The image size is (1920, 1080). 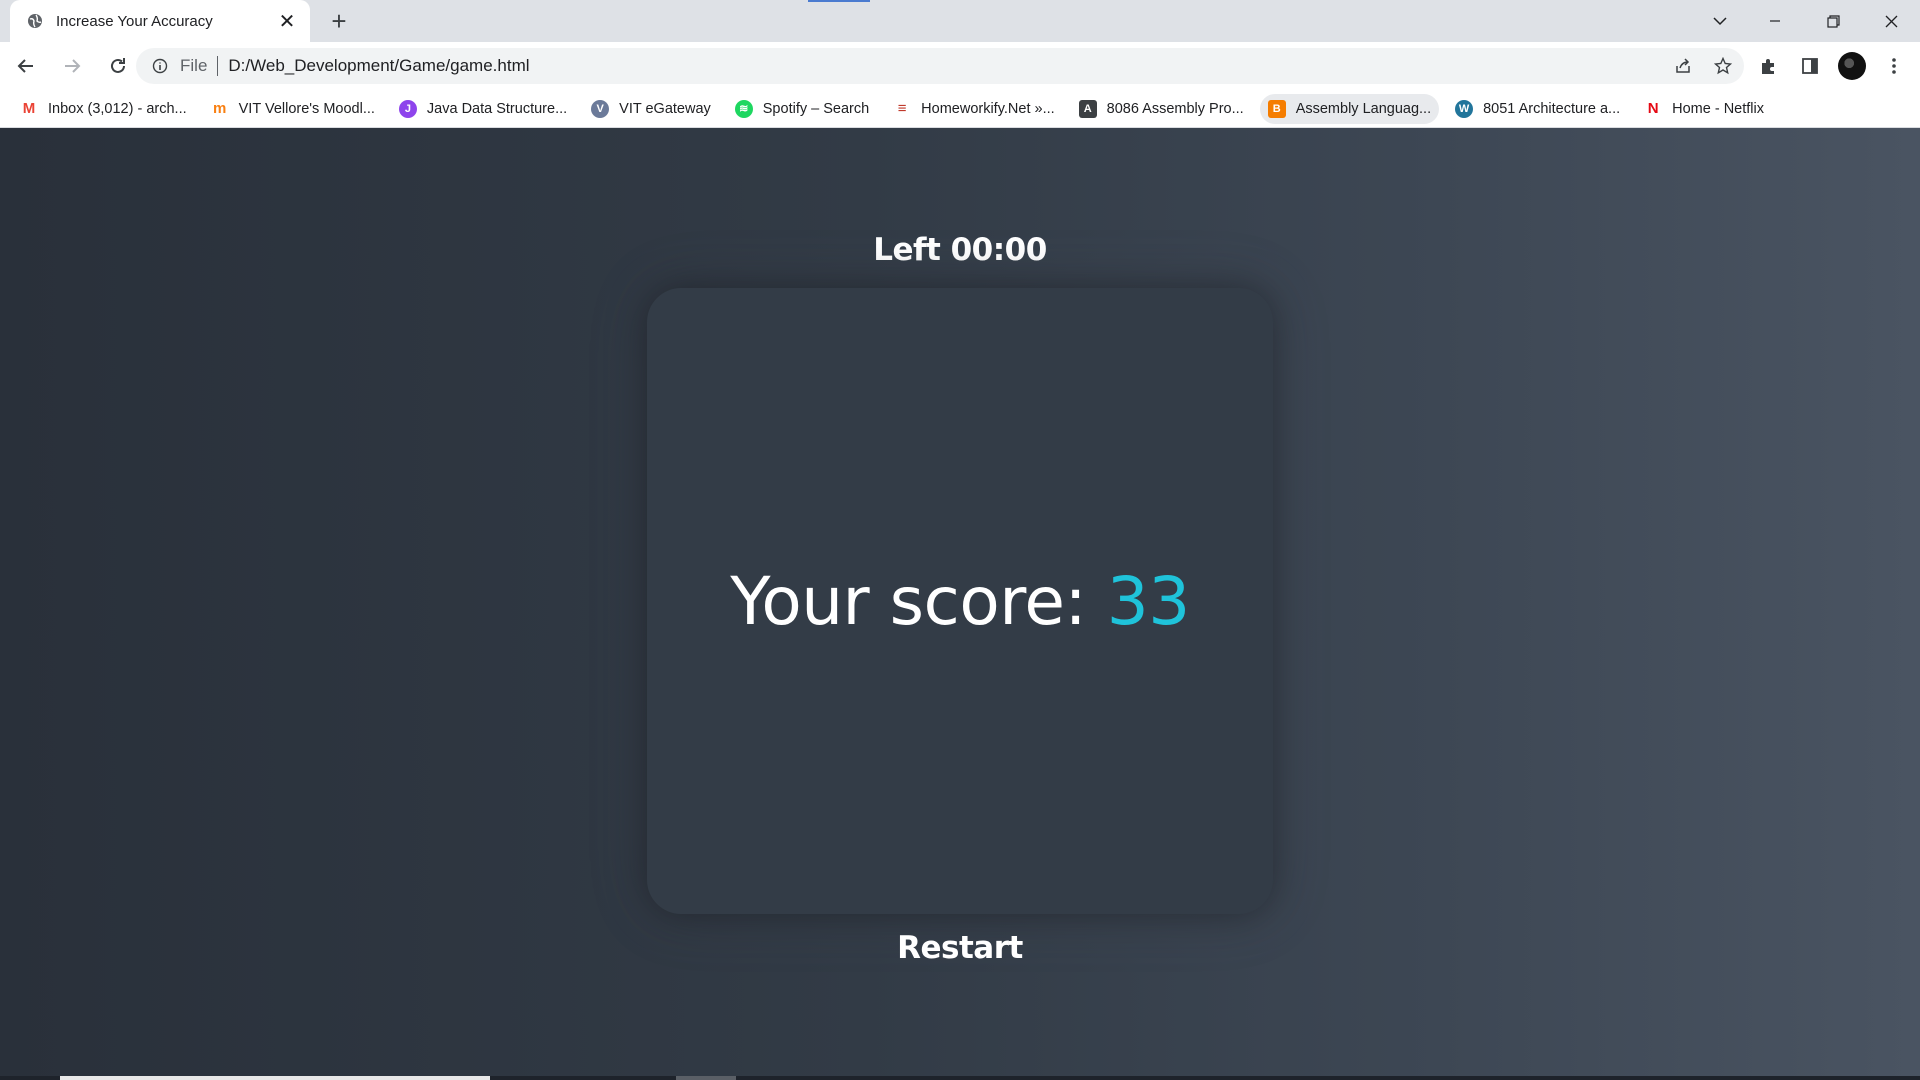 What do you see at coordinates (918, 601) in the screenshot?
I see `score-label: Your score:` at bounding box center [918, 601].